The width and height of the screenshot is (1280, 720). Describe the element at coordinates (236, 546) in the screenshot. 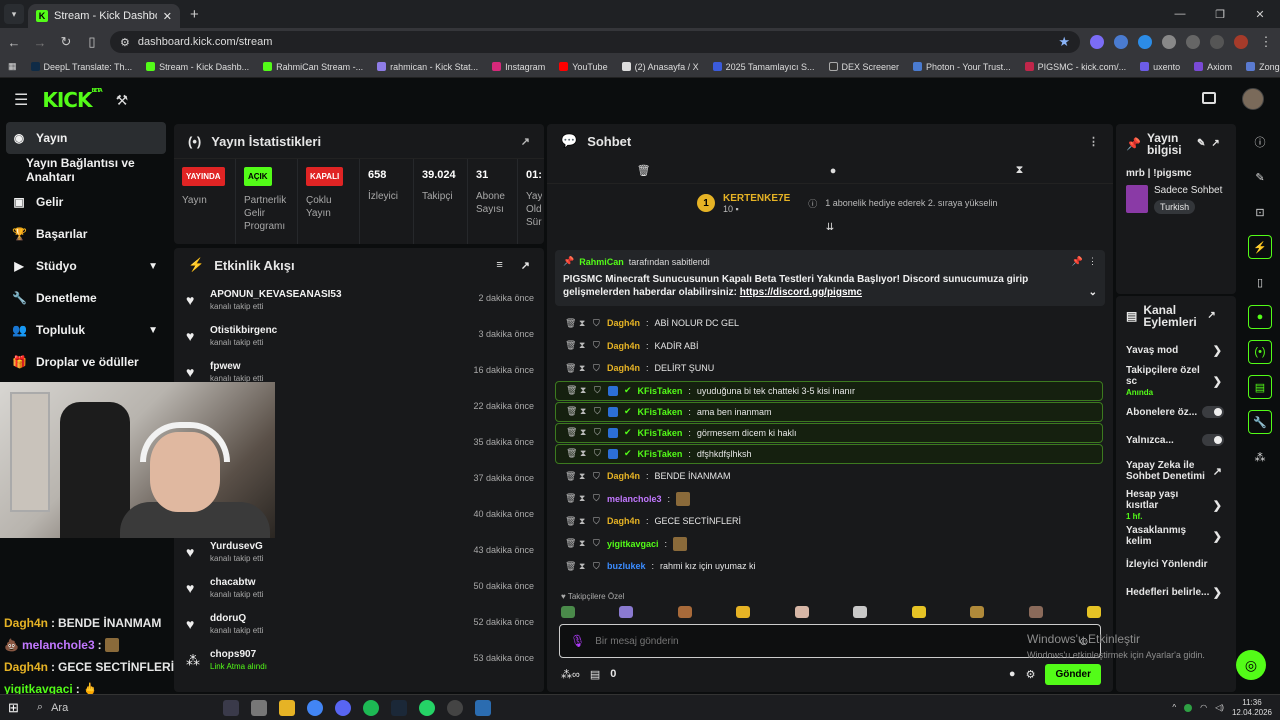

I see `feed-user: YurdusevG` at that location.